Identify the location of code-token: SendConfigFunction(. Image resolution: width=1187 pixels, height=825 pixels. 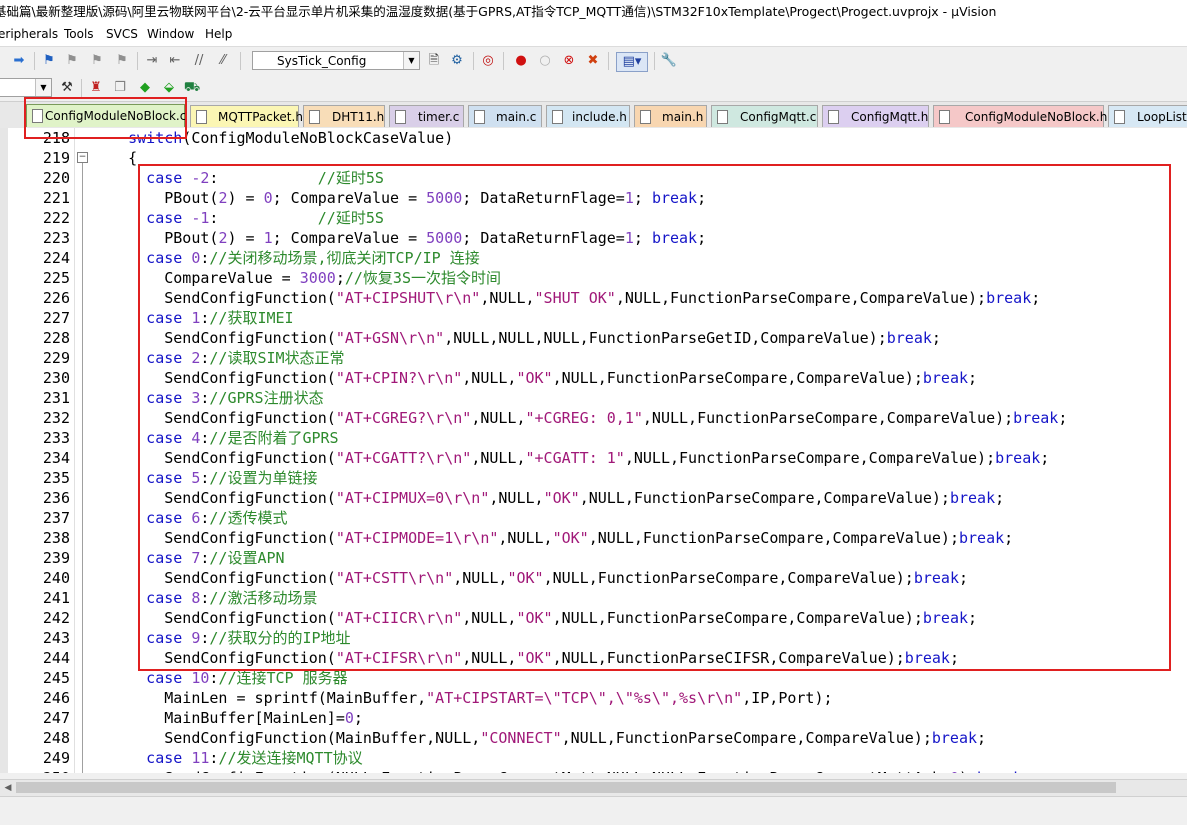
(214, 298).